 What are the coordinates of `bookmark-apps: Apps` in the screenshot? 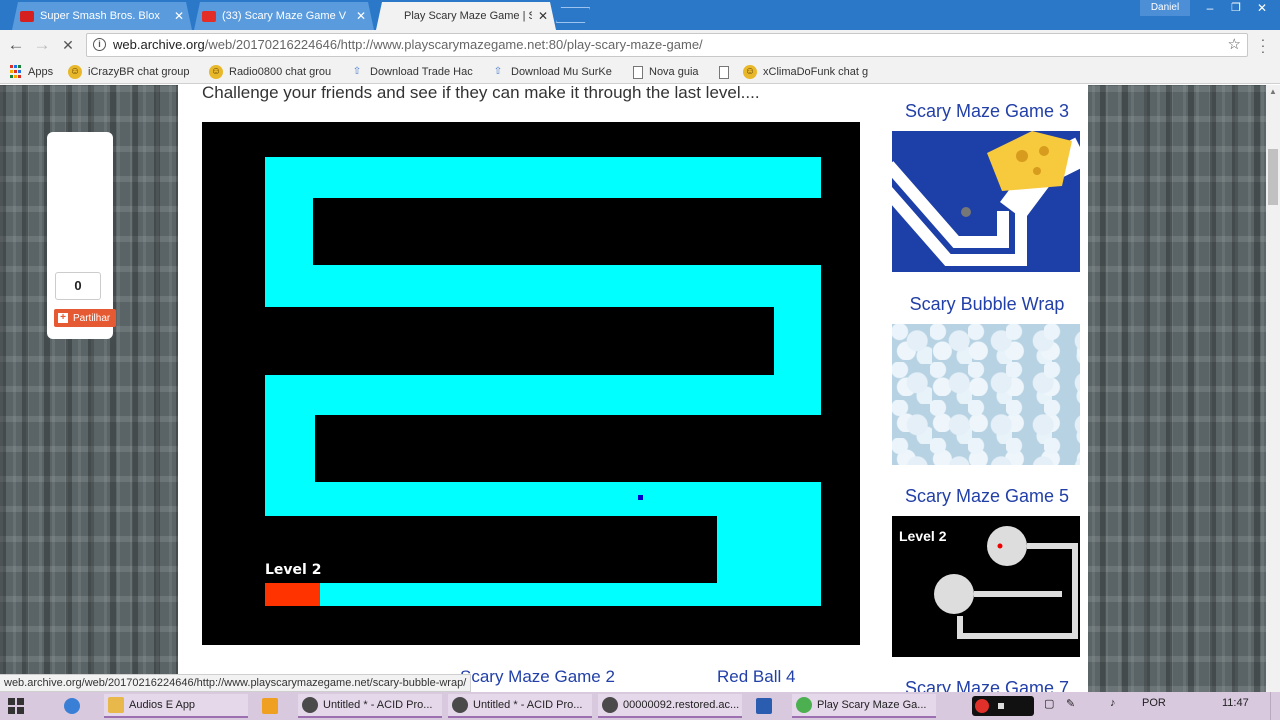 It's located at (31, 72).